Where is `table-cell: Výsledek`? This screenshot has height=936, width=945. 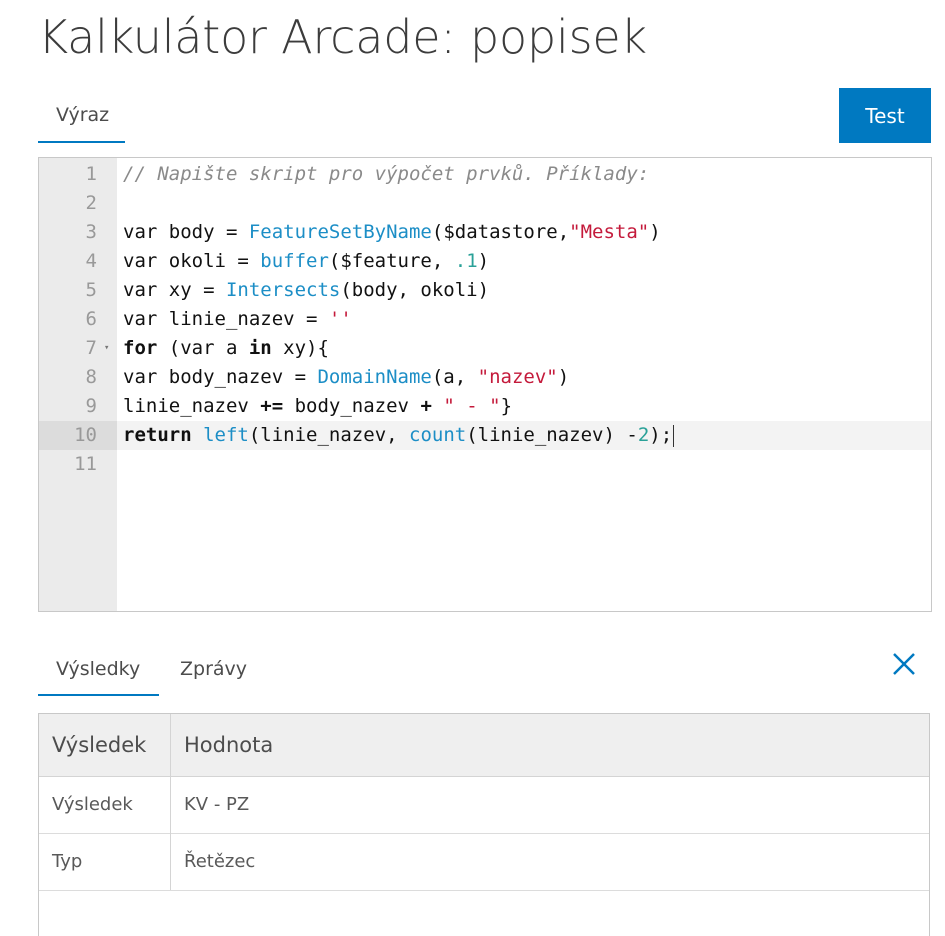 table-cell: Výsledek is located at coordinates (105, 804).